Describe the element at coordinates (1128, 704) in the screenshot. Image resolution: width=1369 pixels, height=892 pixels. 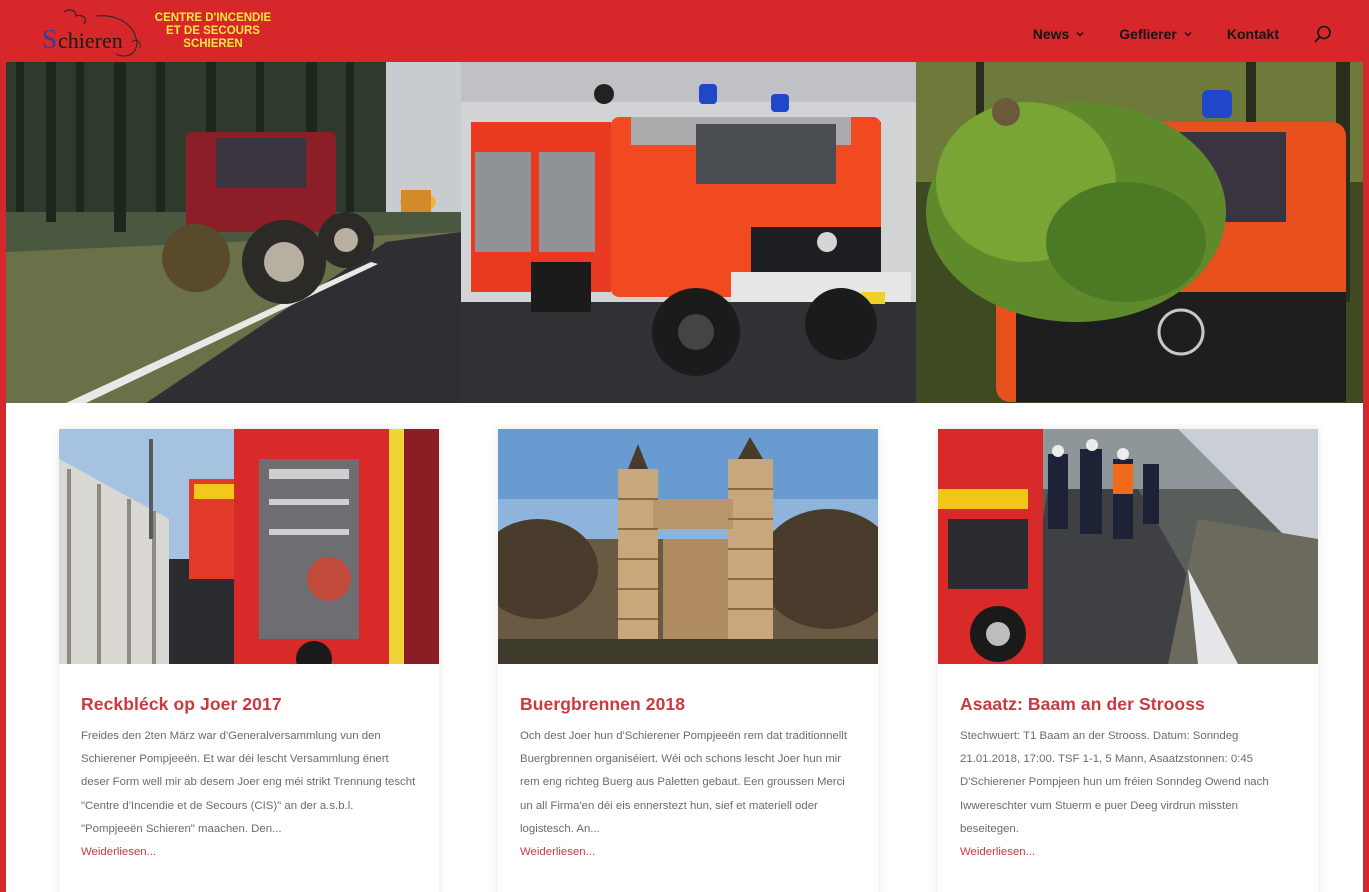
I see `post-title: Asaatz: Baam an der Strooss` at that location.